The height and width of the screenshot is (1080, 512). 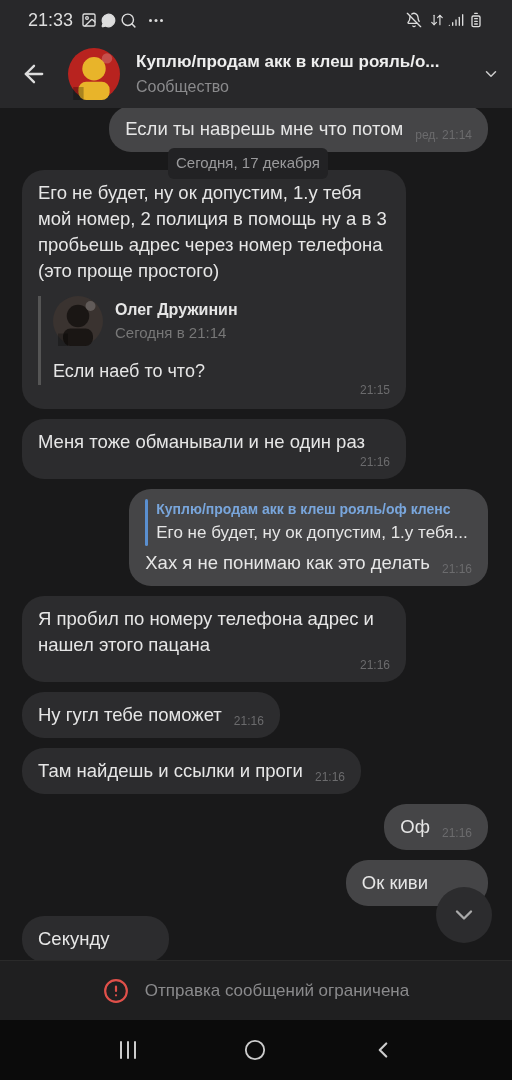 What do you see at coordinates (201, 442) in the screenshot?
I see `message-text: Меня тоже обманывали и не один раз` at bounding box center [201, 442].